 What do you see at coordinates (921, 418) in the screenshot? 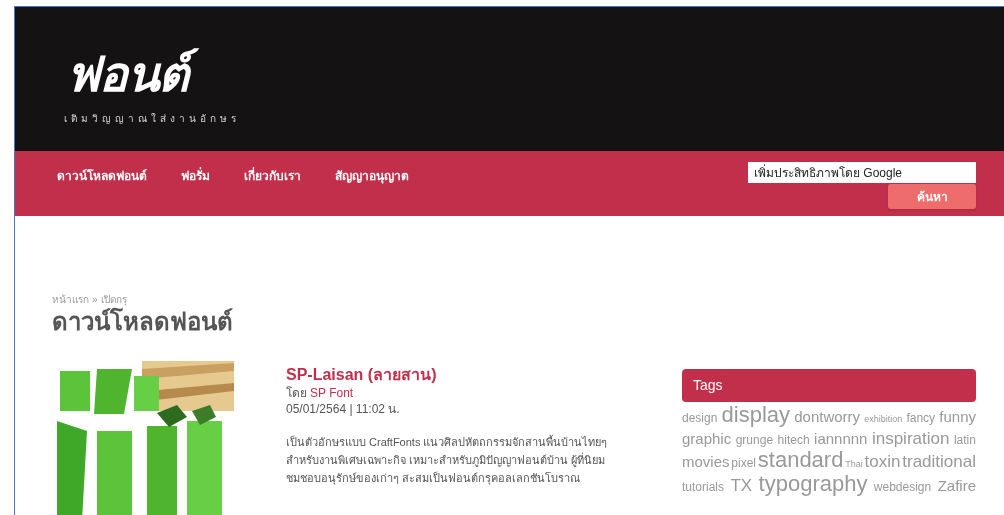
I see `tag-link: fancy` at bounding box center [921, 418].